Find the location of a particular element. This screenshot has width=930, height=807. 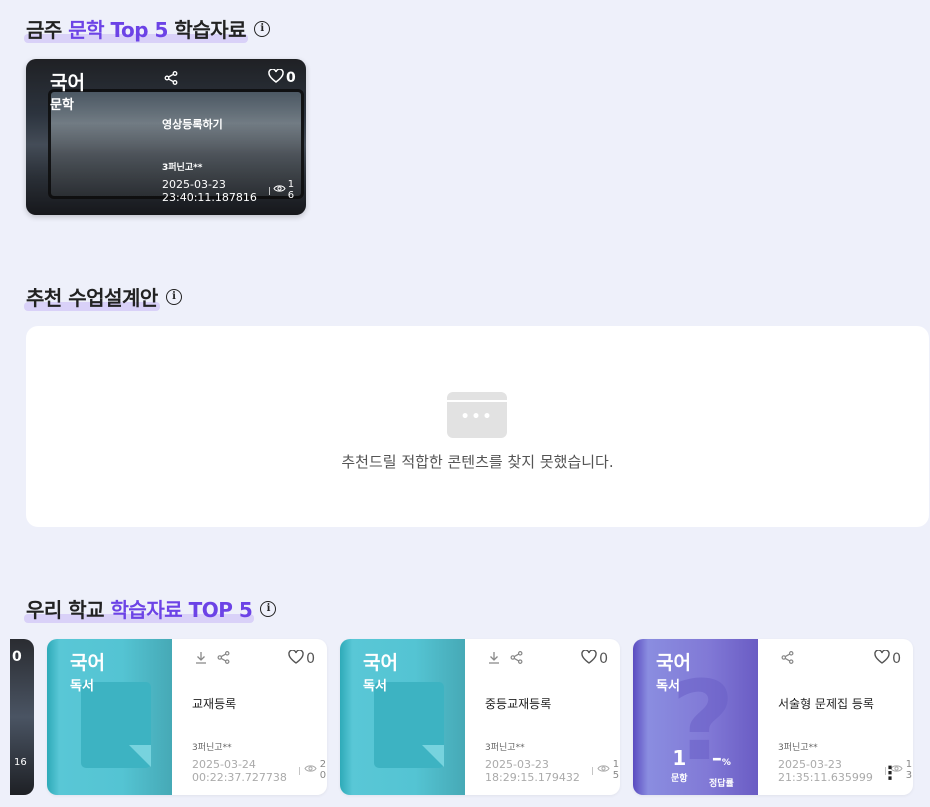

view-count: | 15 is located at coordinates (605, 770).